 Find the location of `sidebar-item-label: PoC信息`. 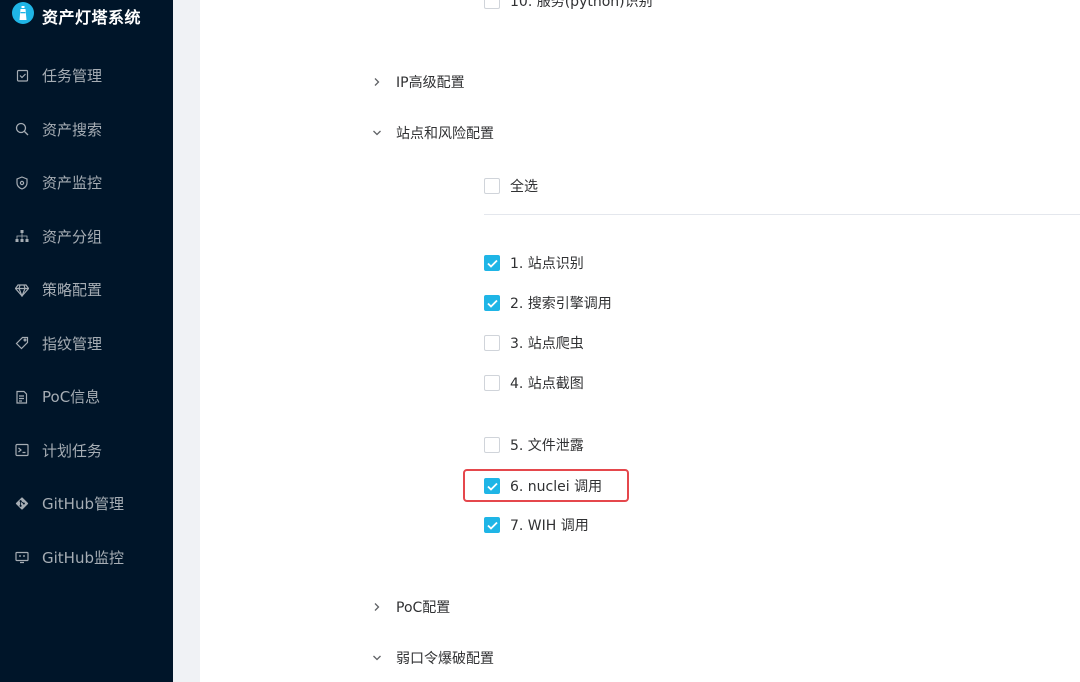

sidebar-item-label: PoC信息 is located at coordinates (71, 397).